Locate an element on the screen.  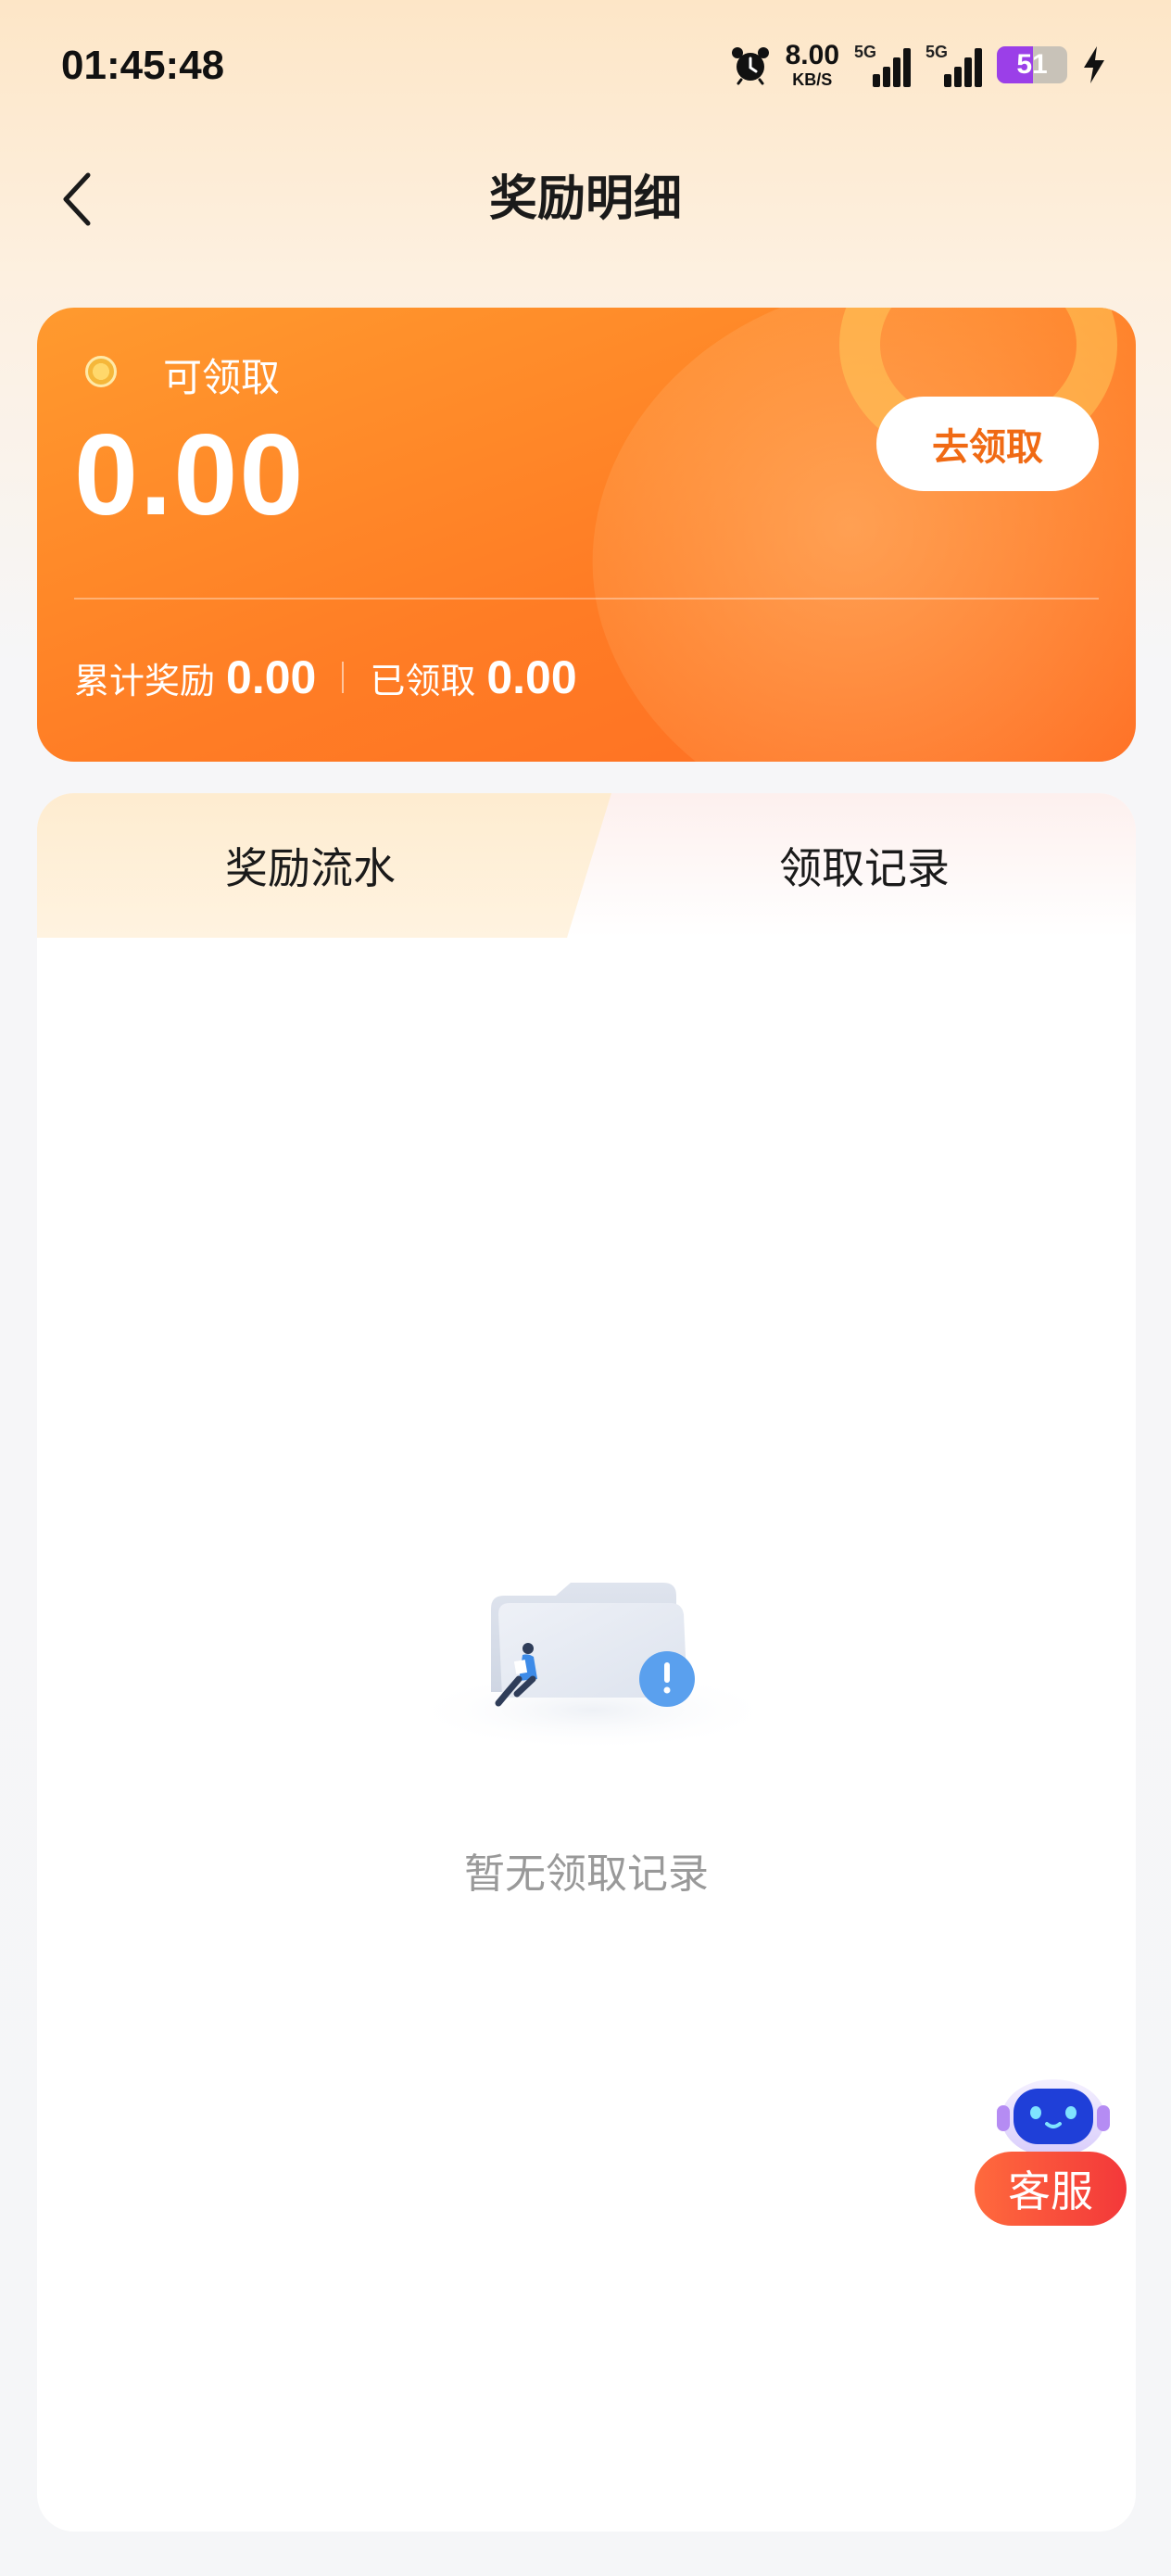
nav-bar: 奖励明细 is located at coordinates (585, 199).